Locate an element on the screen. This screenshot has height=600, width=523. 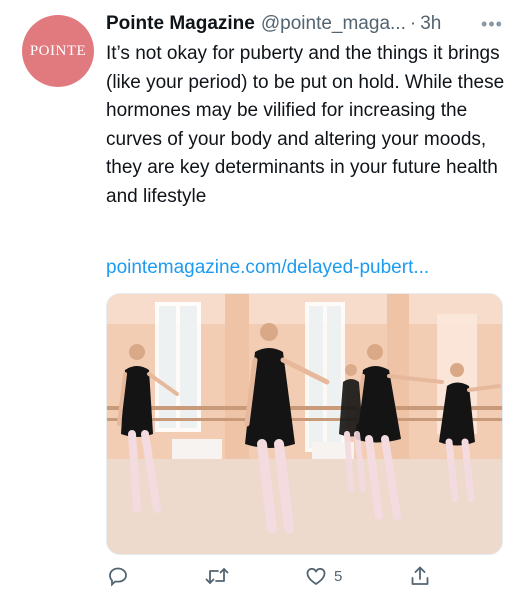
share-button is located at coordinates (420, 576).